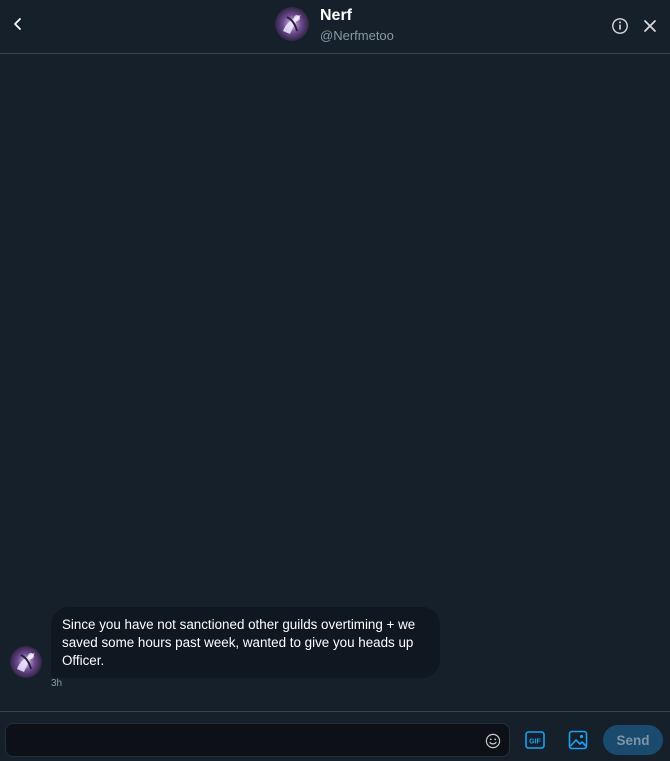 Image resolution: width=670 pixels, height=761 pixels. I want to click on conversation-header: Nerf @Nerfmetoo, so click(335, 27).